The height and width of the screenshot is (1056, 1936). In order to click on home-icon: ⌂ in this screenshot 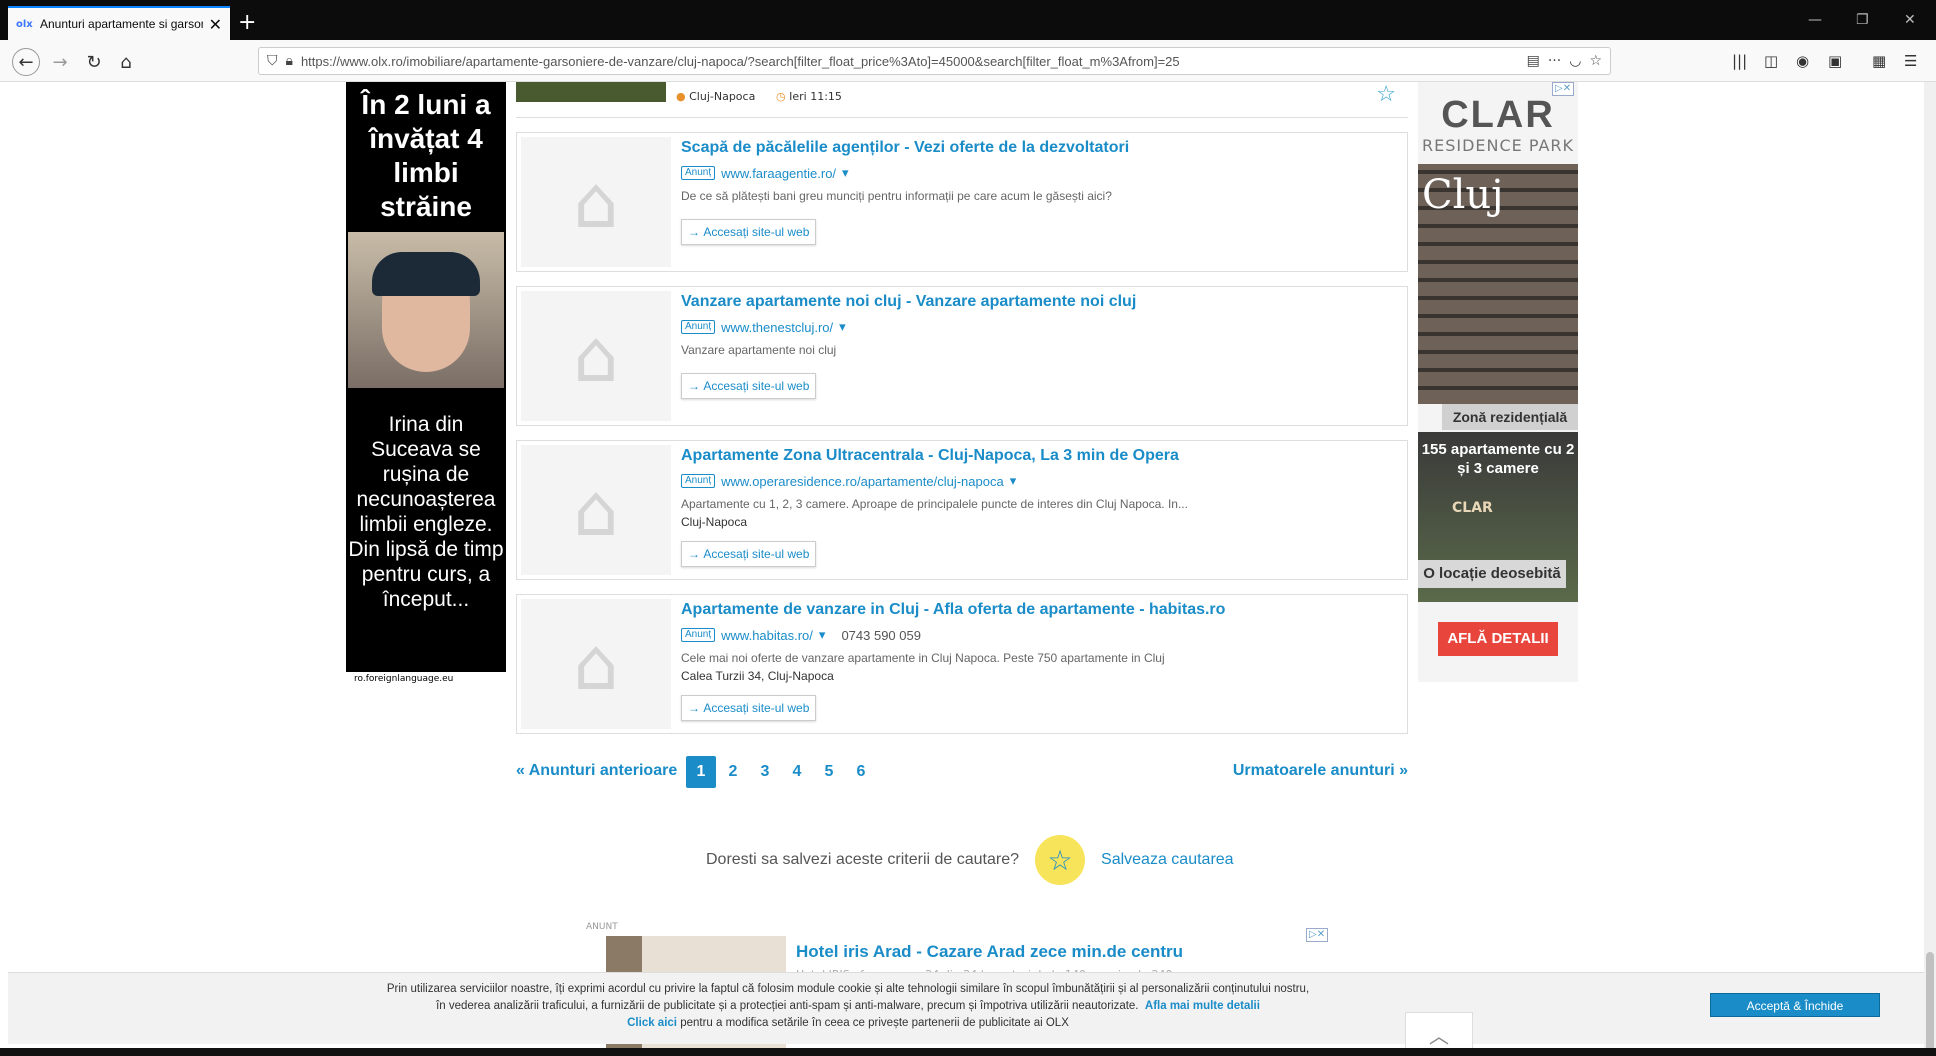, I will do `click(126, 62)`.